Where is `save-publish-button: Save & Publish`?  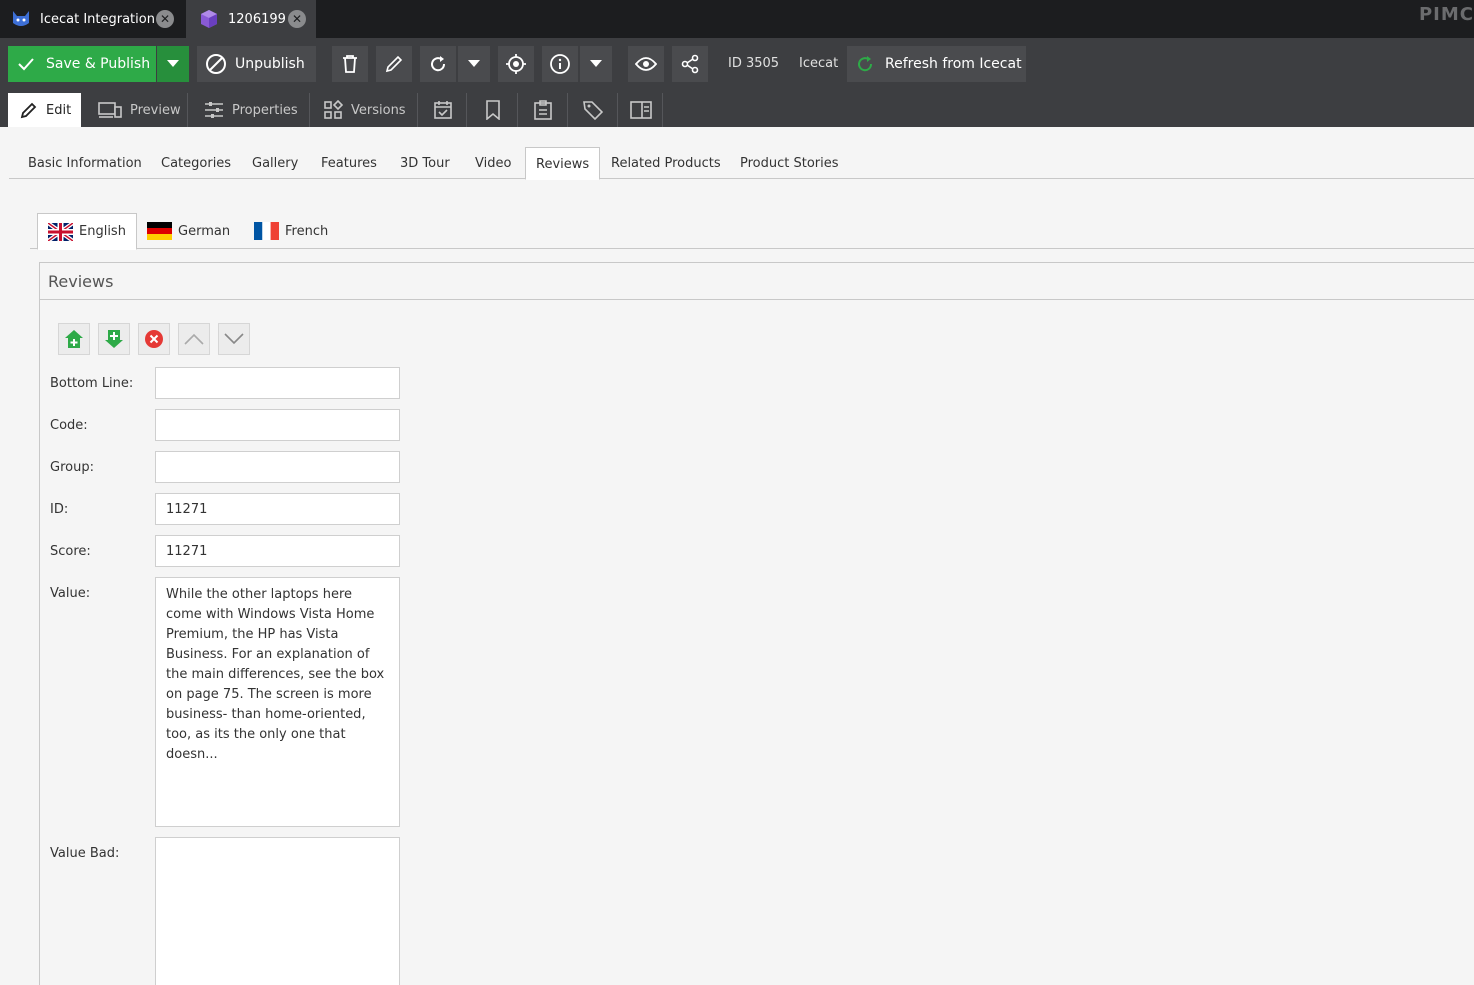 save-publish-button: Save & Publish is located at coordinates (82, 64).